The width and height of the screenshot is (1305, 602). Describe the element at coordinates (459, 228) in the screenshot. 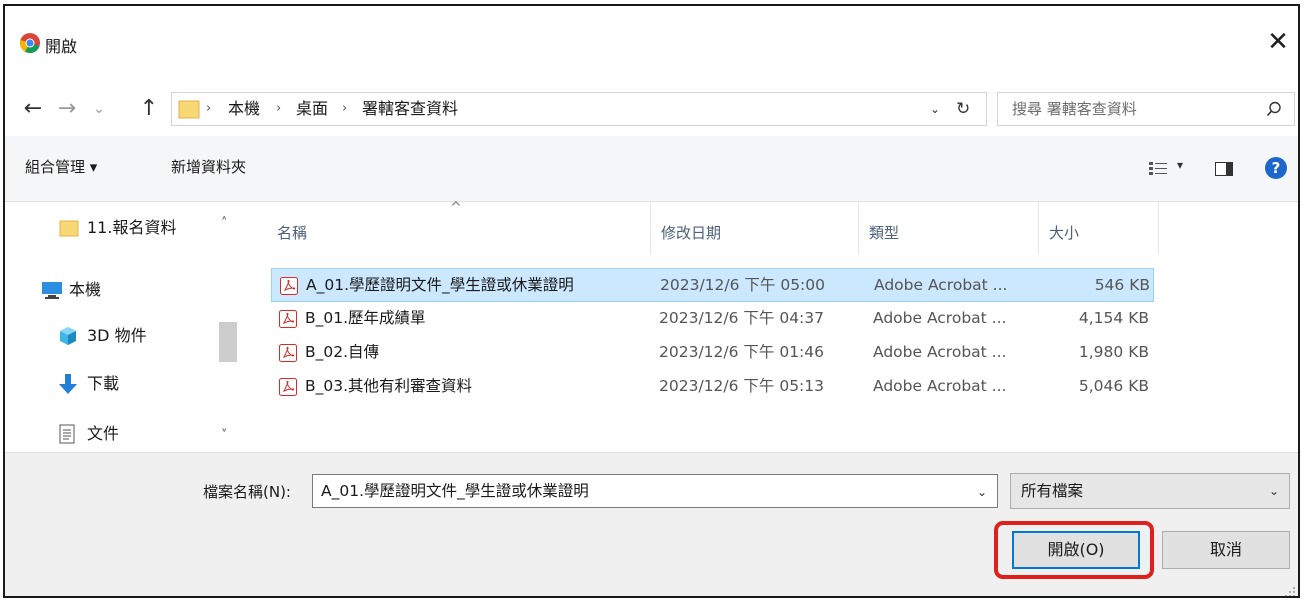

I see `column-header-name: 名稱` at that location.